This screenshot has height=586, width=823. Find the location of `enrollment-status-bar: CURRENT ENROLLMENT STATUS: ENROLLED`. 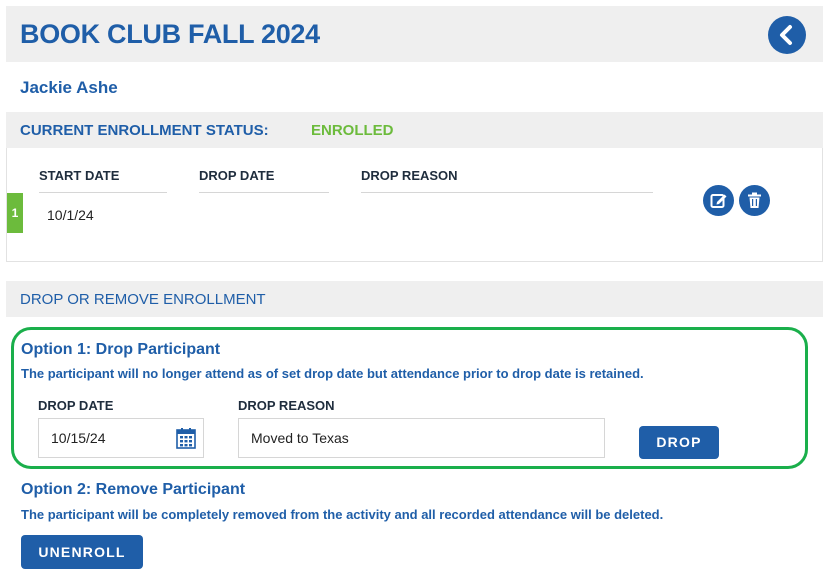

enrollment-status-bar: CURRENT ENROLLMENT STATUS: ENROLLED is located at coordinates (414, 130).